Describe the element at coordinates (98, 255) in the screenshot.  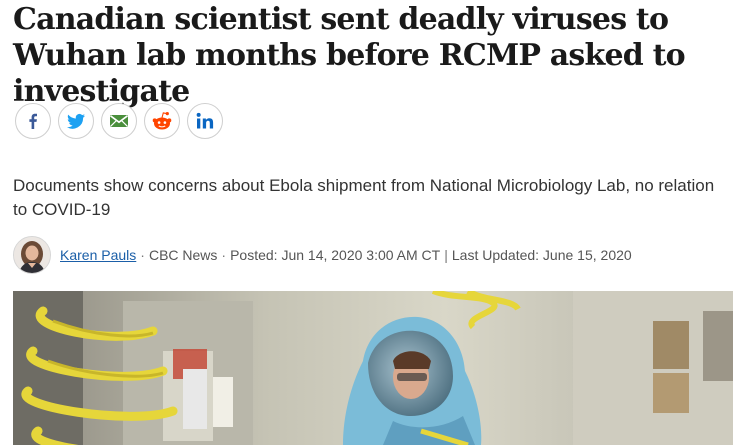
I see `author-link: Karen Pauls` at that location.